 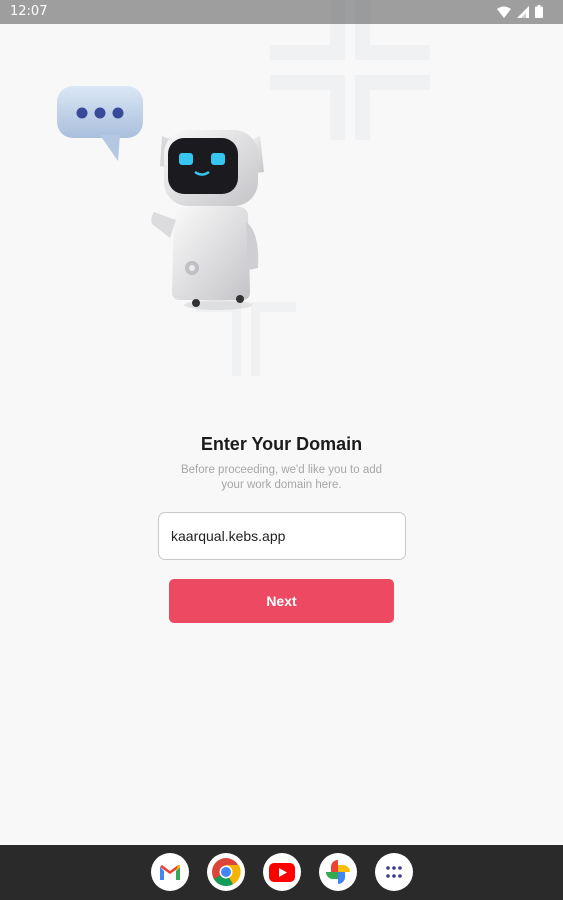 What do you see at coordinates (504, 14) in the screenshot?
I see `wifi-icon` at bounding box center [504, 14].